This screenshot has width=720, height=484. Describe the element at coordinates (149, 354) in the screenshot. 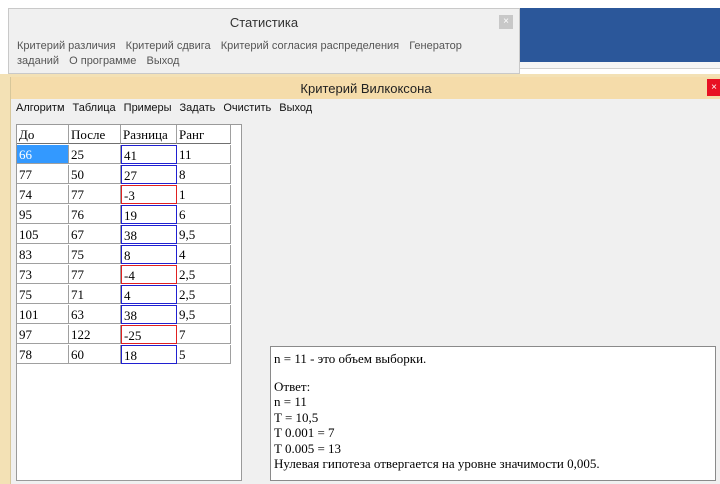

I see `cell-difference: 18` at that location.